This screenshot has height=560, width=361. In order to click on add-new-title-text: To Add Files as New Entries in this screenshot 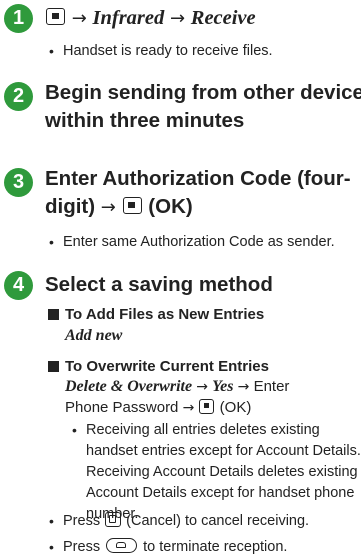, I will do `click(165, 314)`.